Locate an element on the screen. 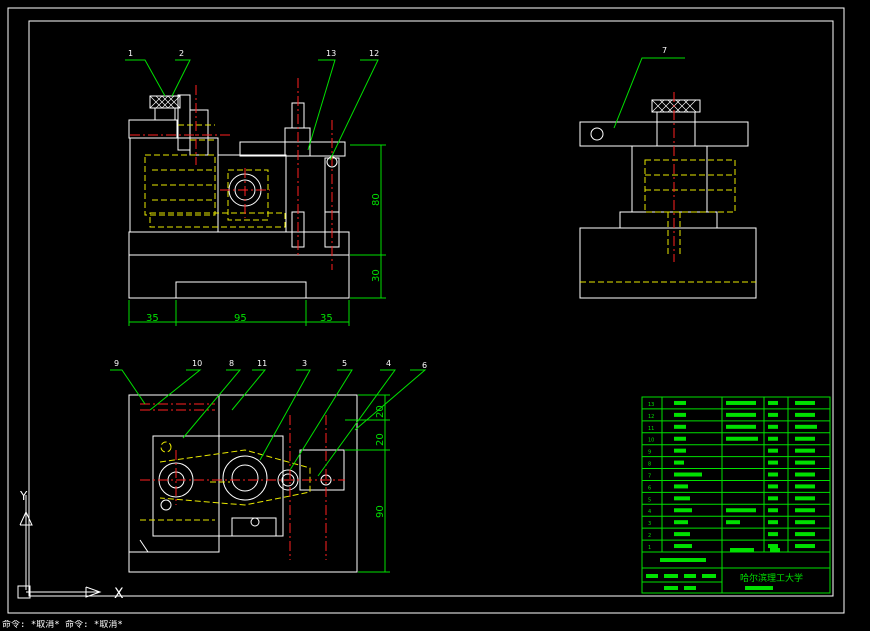  balloon-7: 7 is located at coordinates (664, 50).